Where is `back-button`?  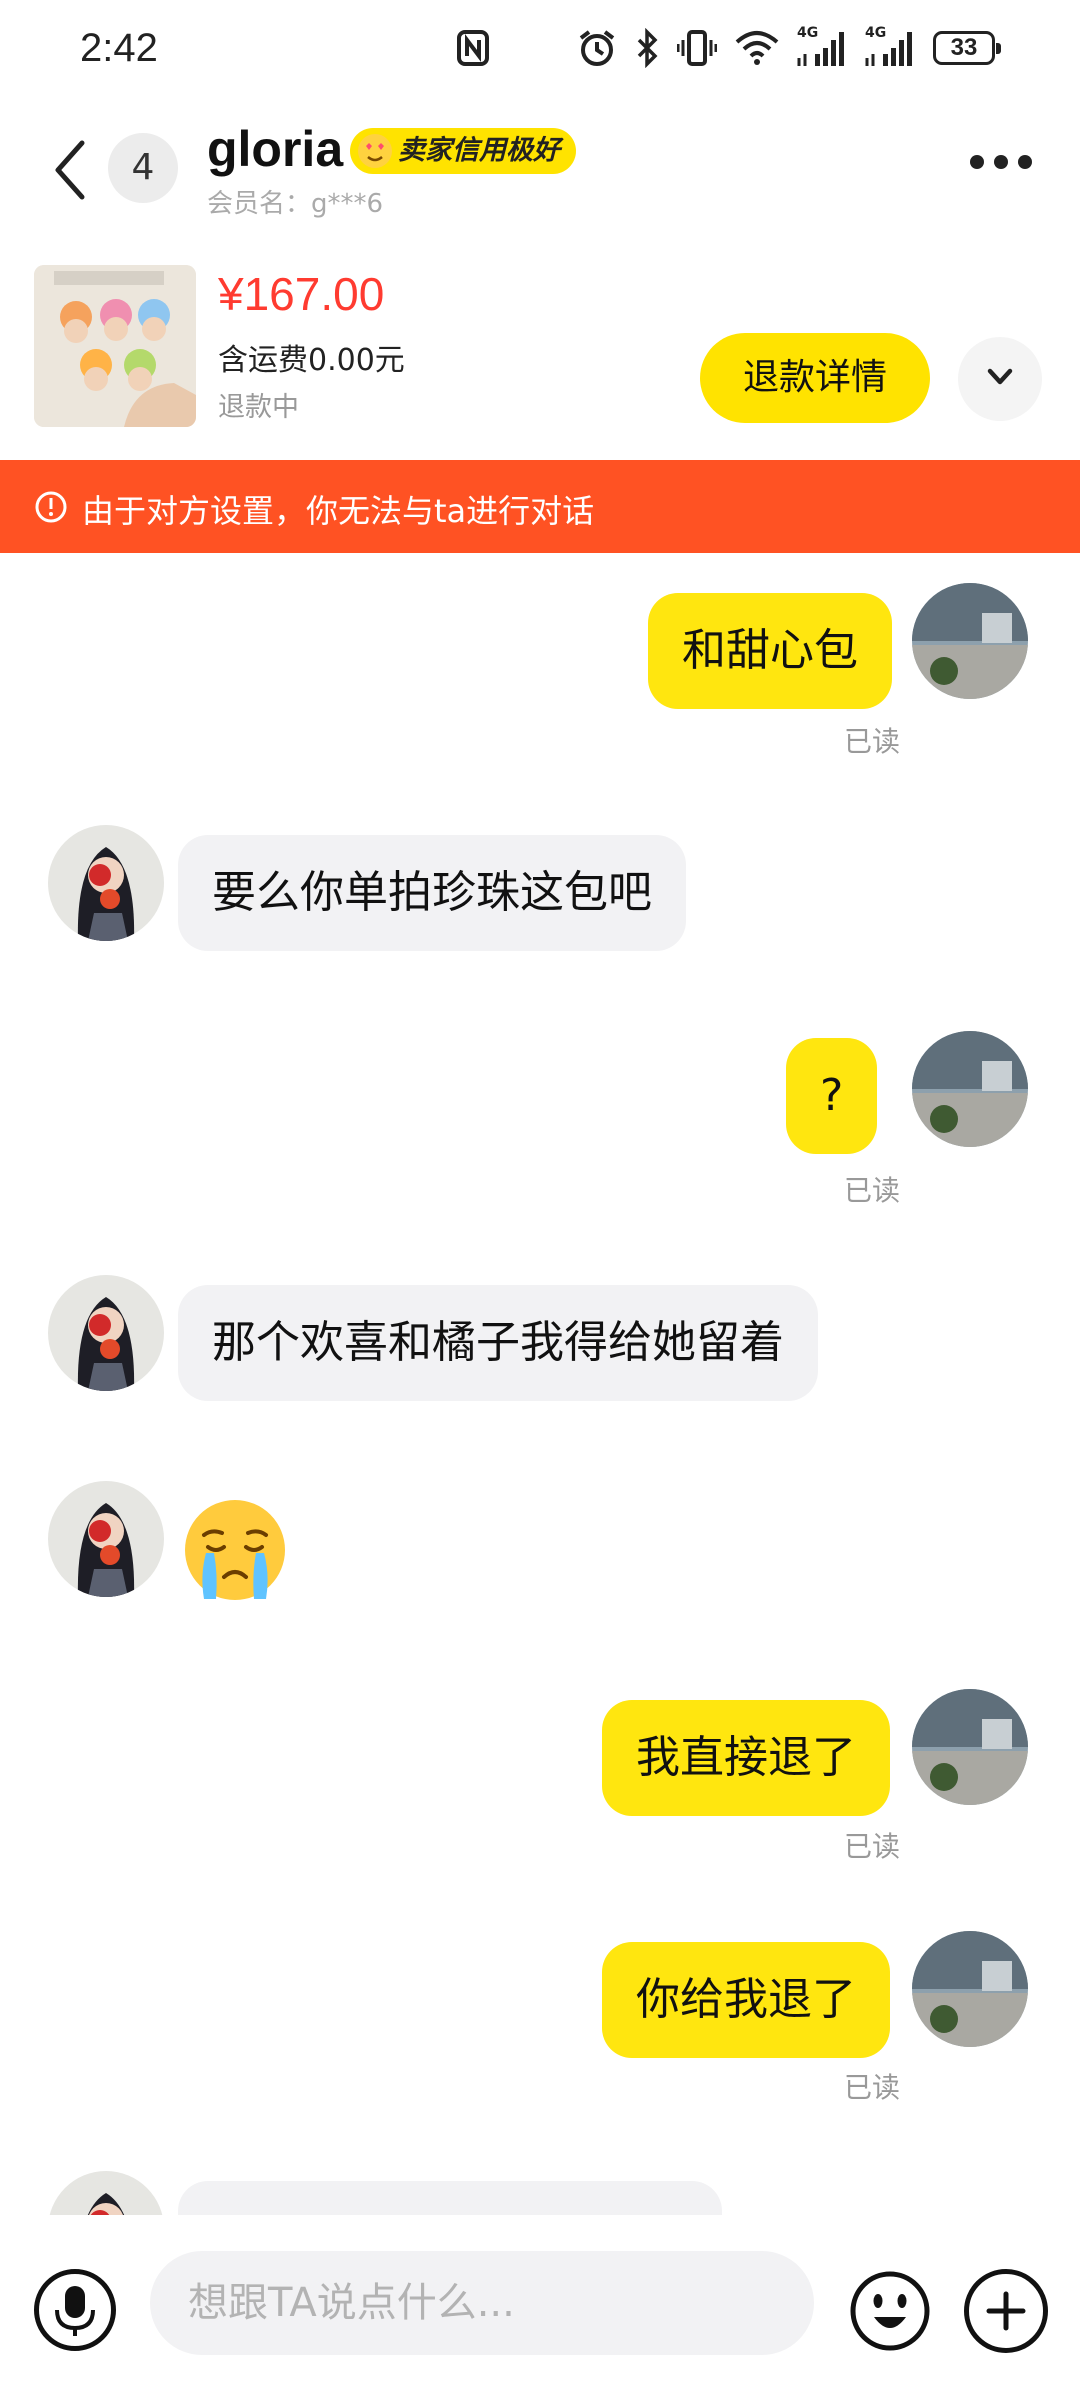 back-button is located at coordinates (73, 170).